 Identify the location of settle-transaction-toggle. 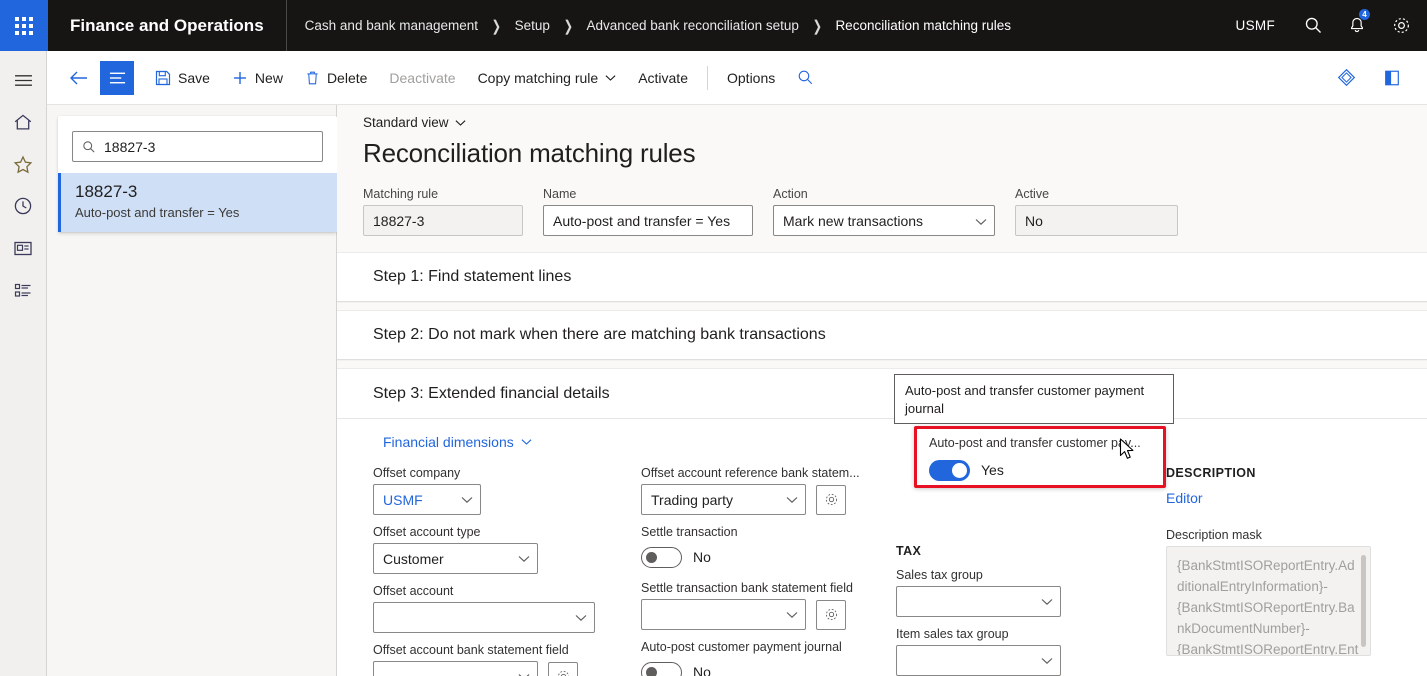
(661, 557).